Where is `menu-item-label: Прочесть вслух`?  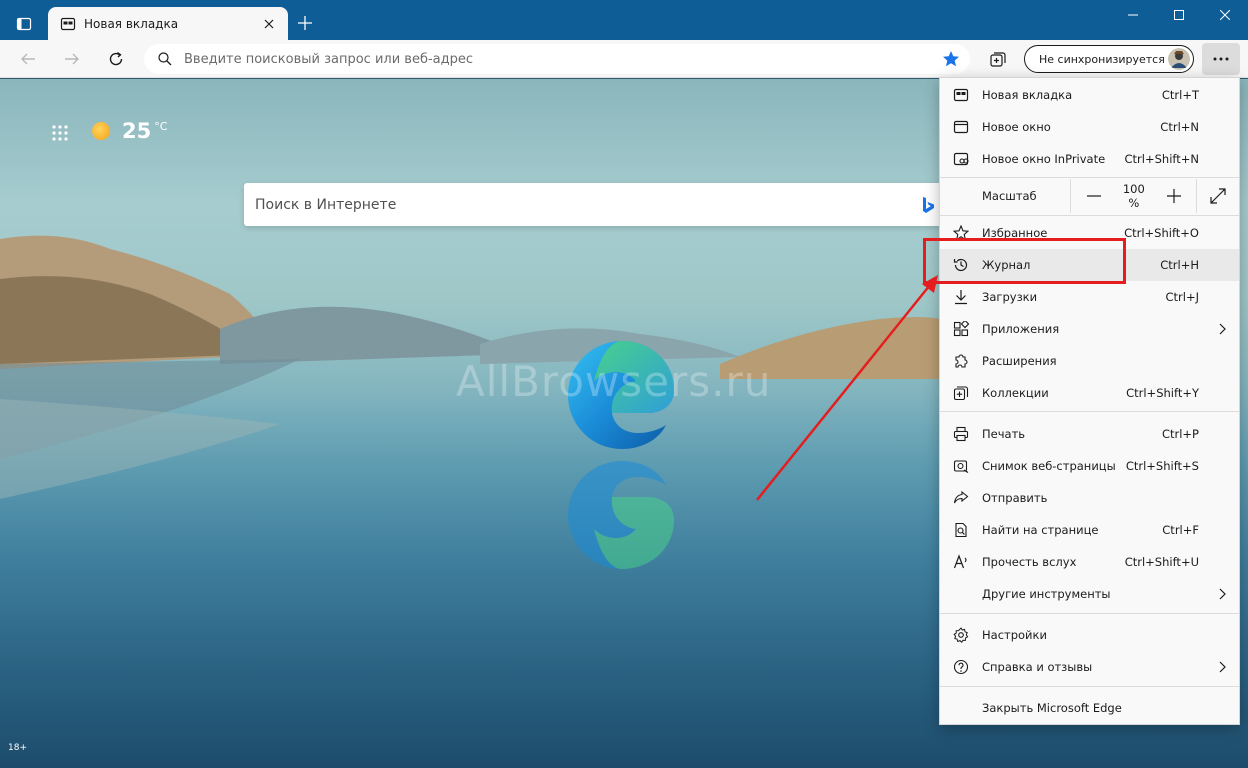
menu-item-label: Прочесть вслух is located at coordinates (1029, 562).